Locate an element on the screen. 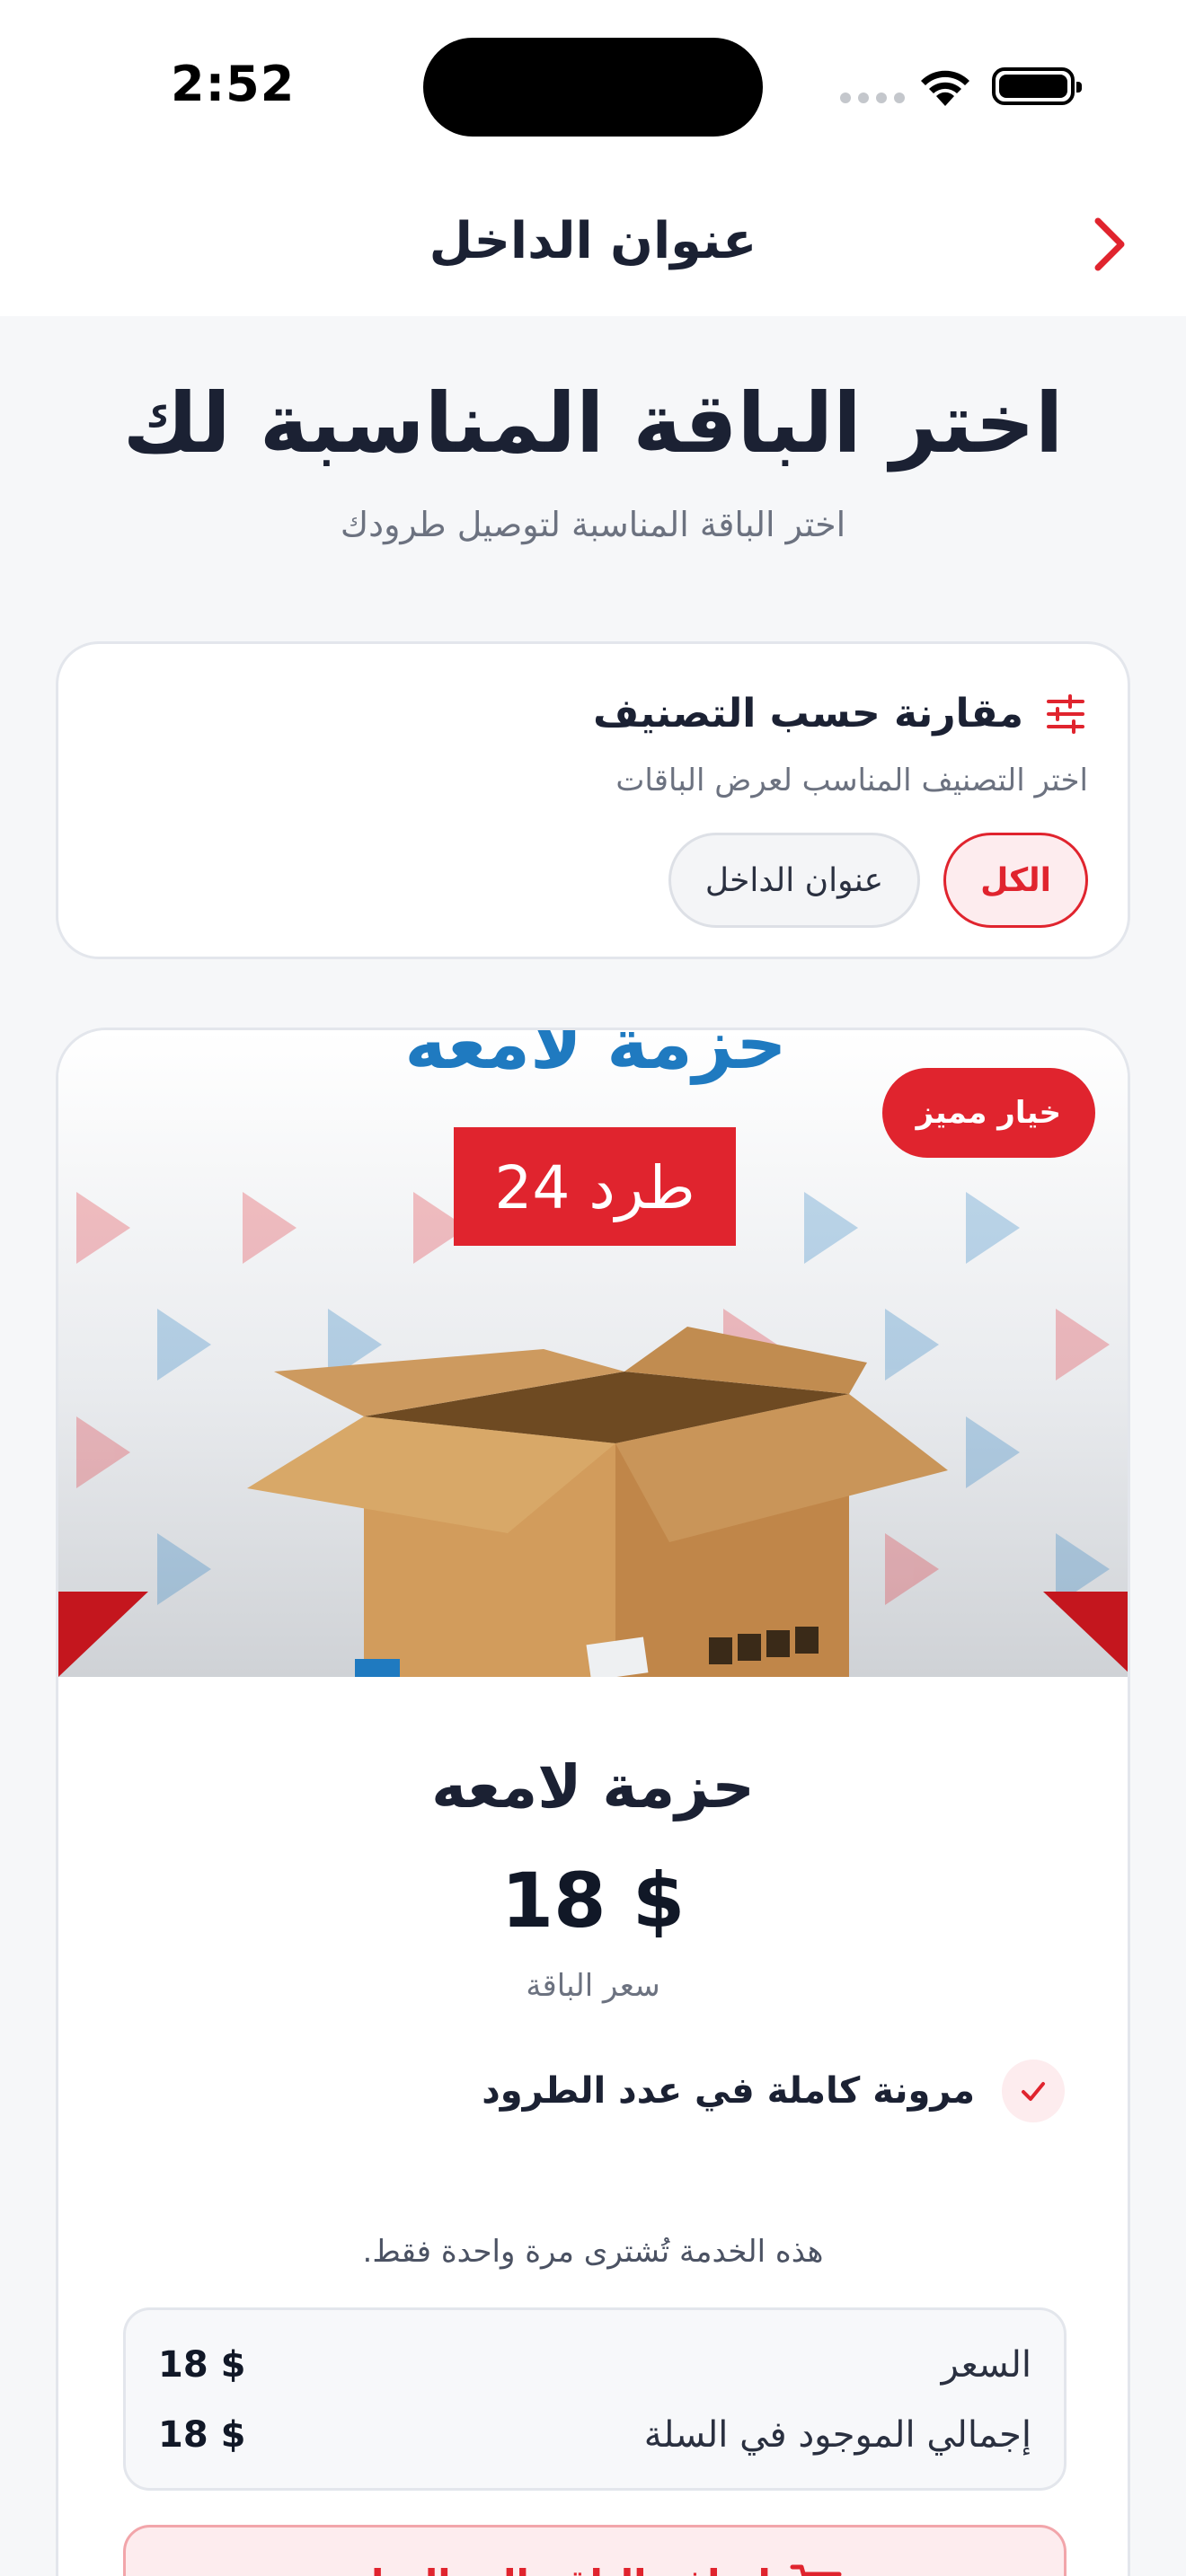 Image resolution: width=1186 pixels, height=2576 pixels. filter-header: مقارنة حسب التصنيف is located at coordinates (839, 714).